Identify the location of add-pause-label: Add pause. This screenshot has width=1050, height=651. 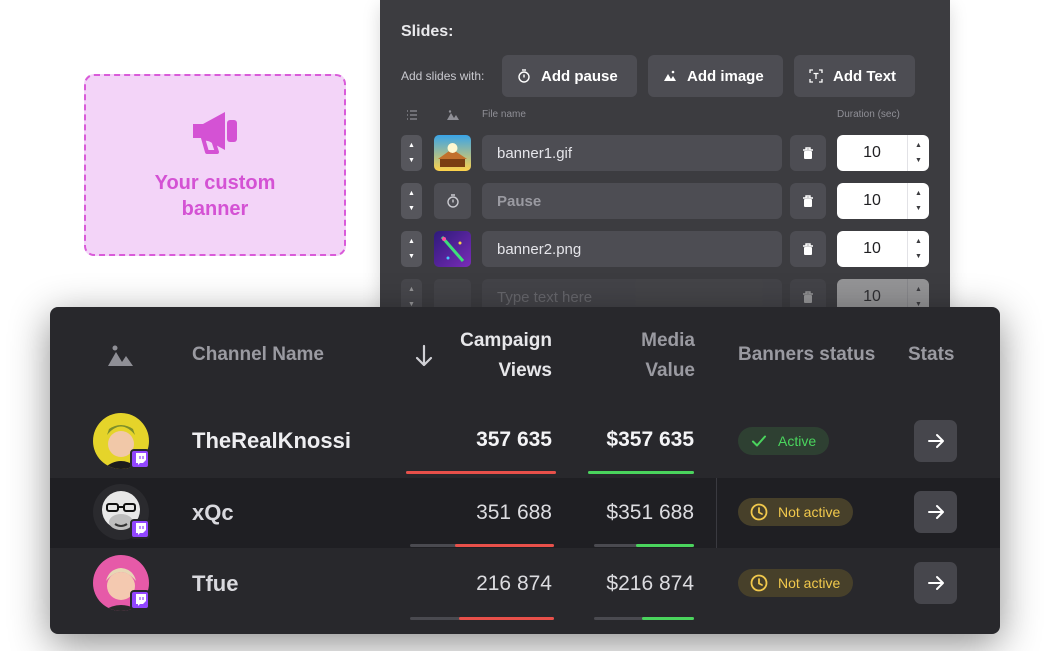
(579, 76).